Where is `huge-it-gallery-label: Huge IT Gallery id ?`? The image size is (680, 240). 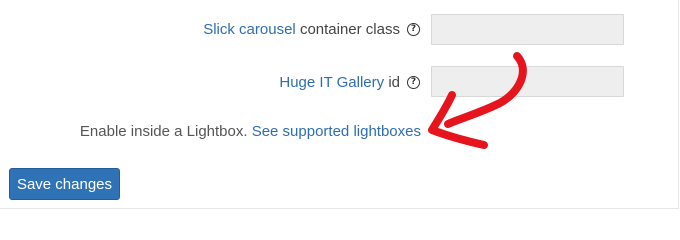 huge-it-gallery-label: Huge IT Gallery id ? is located at coordinates (349, 82).